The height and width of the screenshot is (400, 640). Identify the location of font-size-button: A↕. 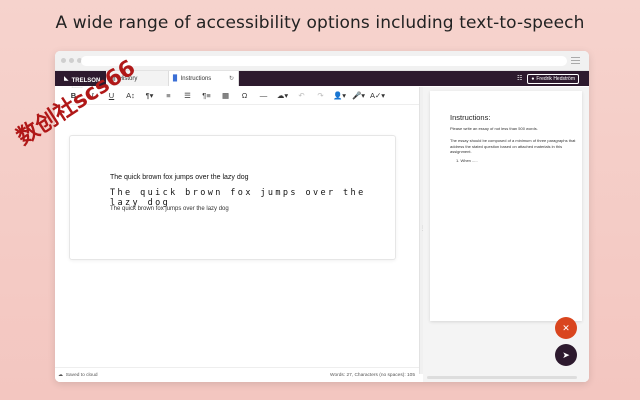
(130, 95).